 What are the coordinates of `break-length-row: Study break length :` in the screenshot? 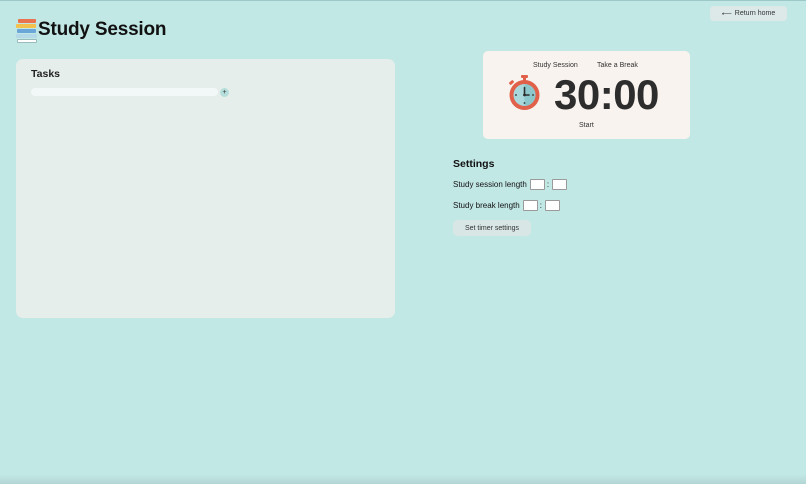 It's located at (506, 205).